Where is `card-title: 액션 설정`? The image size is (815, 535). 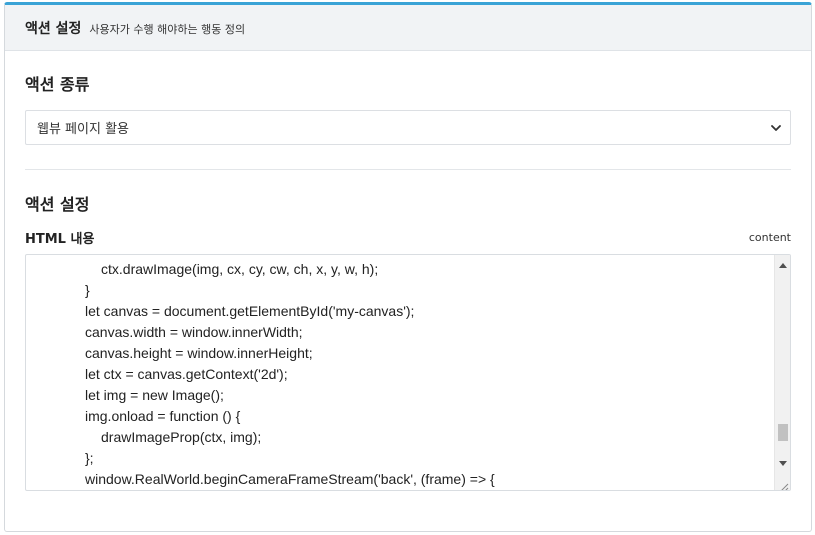 card-title: 액션 설정 is located at coordinates (53, 28).